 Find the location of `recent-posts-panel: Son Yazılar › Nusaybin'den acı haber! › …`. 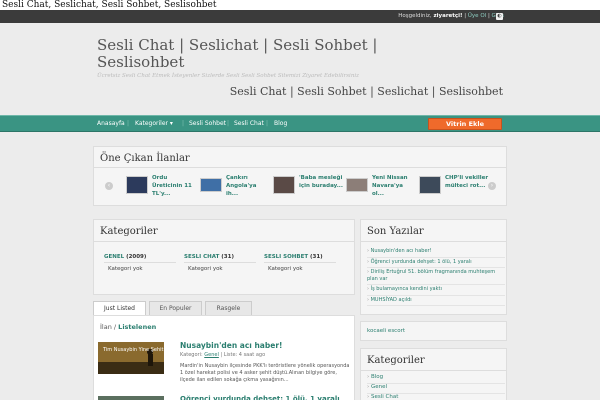

recent-posts-panel: Son Yazılar › Nusaybin'den acı haber! › … is located at coordinates (433, 267).